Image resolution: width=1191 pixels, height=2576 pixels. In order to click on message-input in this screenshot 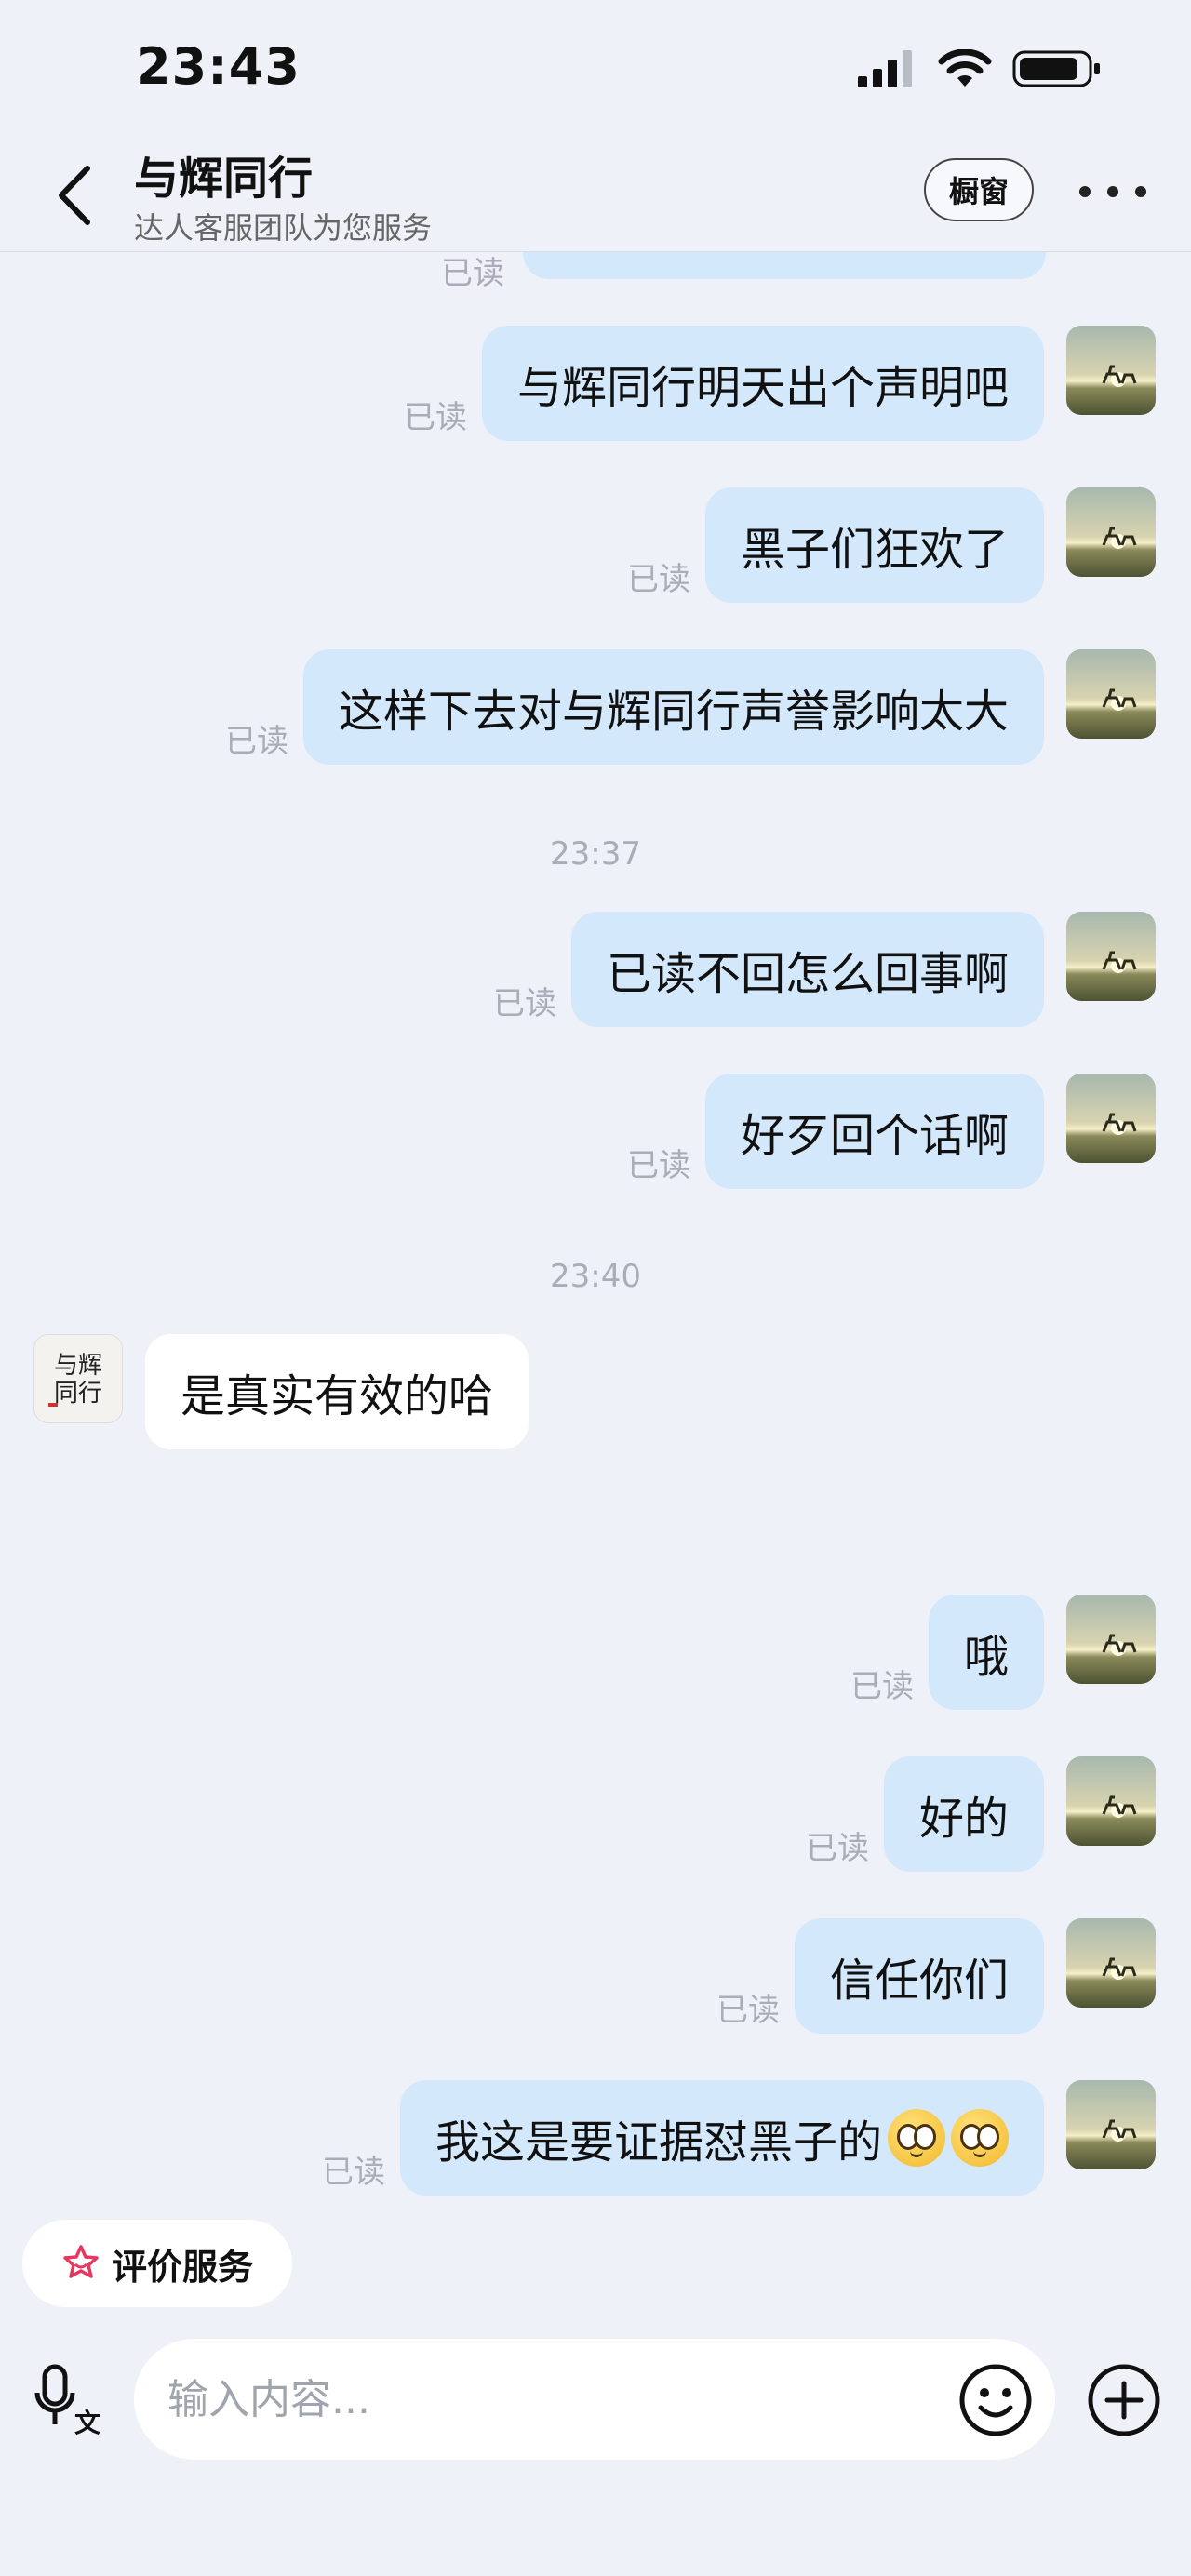, I will do `click(594, 2399)`.